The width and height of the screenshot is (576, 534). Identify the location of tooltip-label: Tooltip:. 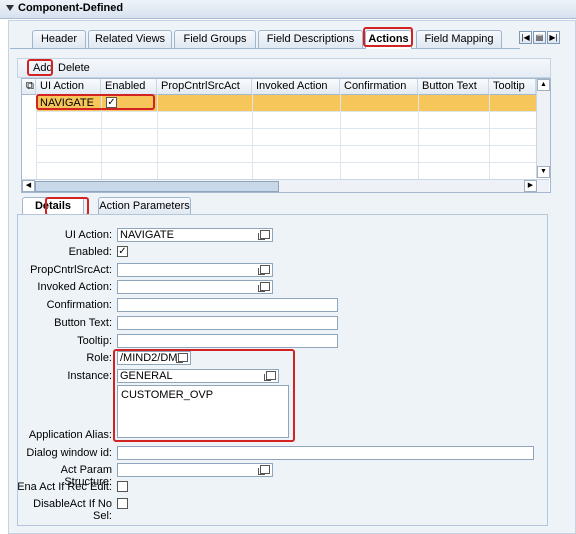
(94, 341).